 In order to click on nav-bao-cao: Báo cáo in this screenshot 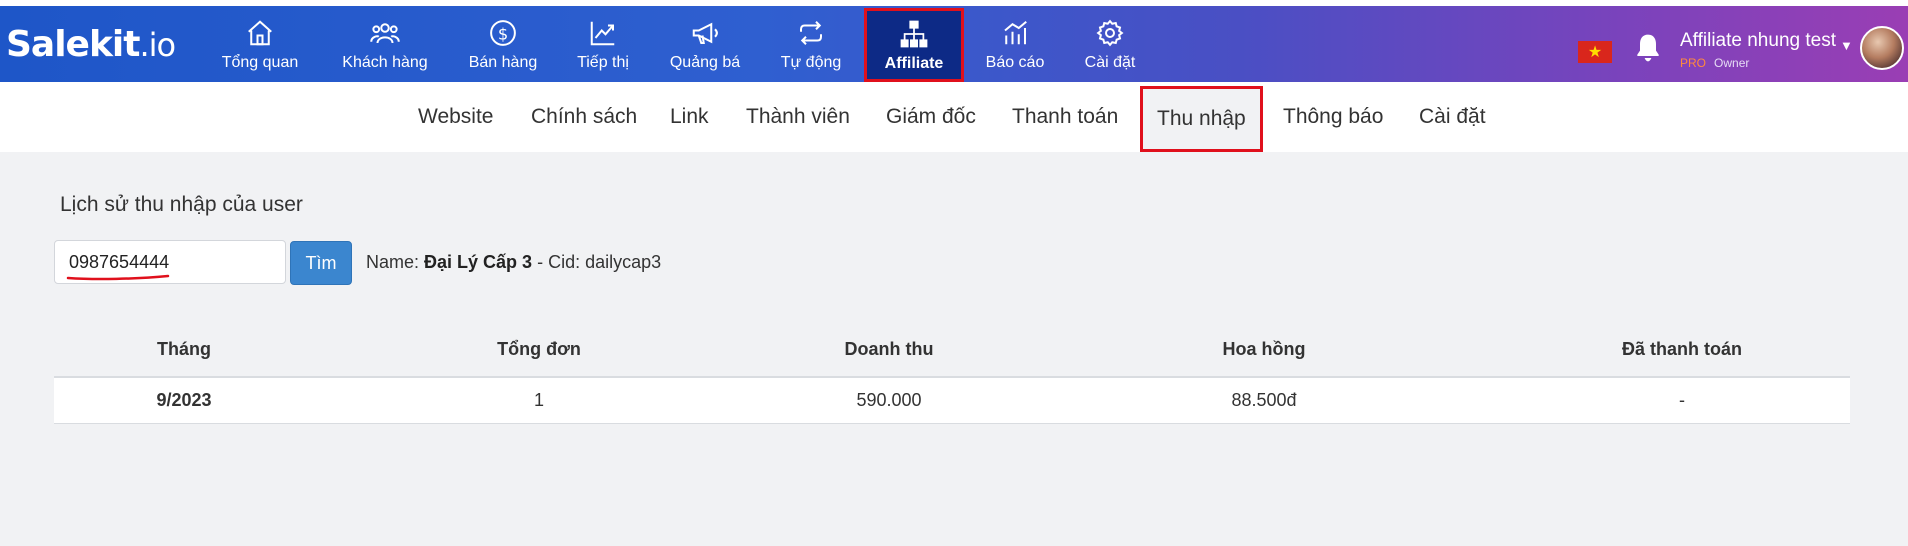, I will do `click(1015, 45)`.